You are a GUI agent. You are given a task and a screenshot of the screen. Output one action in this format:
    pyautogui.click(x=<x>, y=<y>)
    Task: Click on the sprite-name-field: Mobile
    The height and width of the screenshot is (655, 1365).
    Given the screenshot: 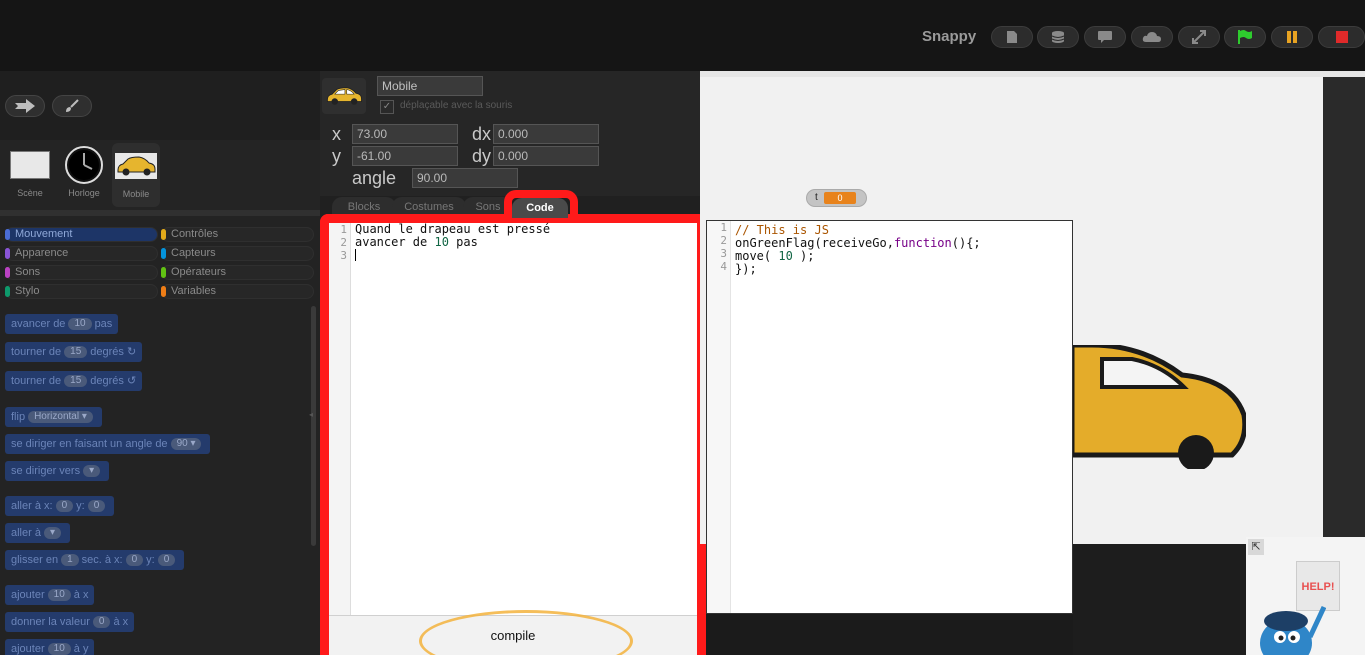 What is the action you would take?
    pyautogui.click(x=430, y=86)
    